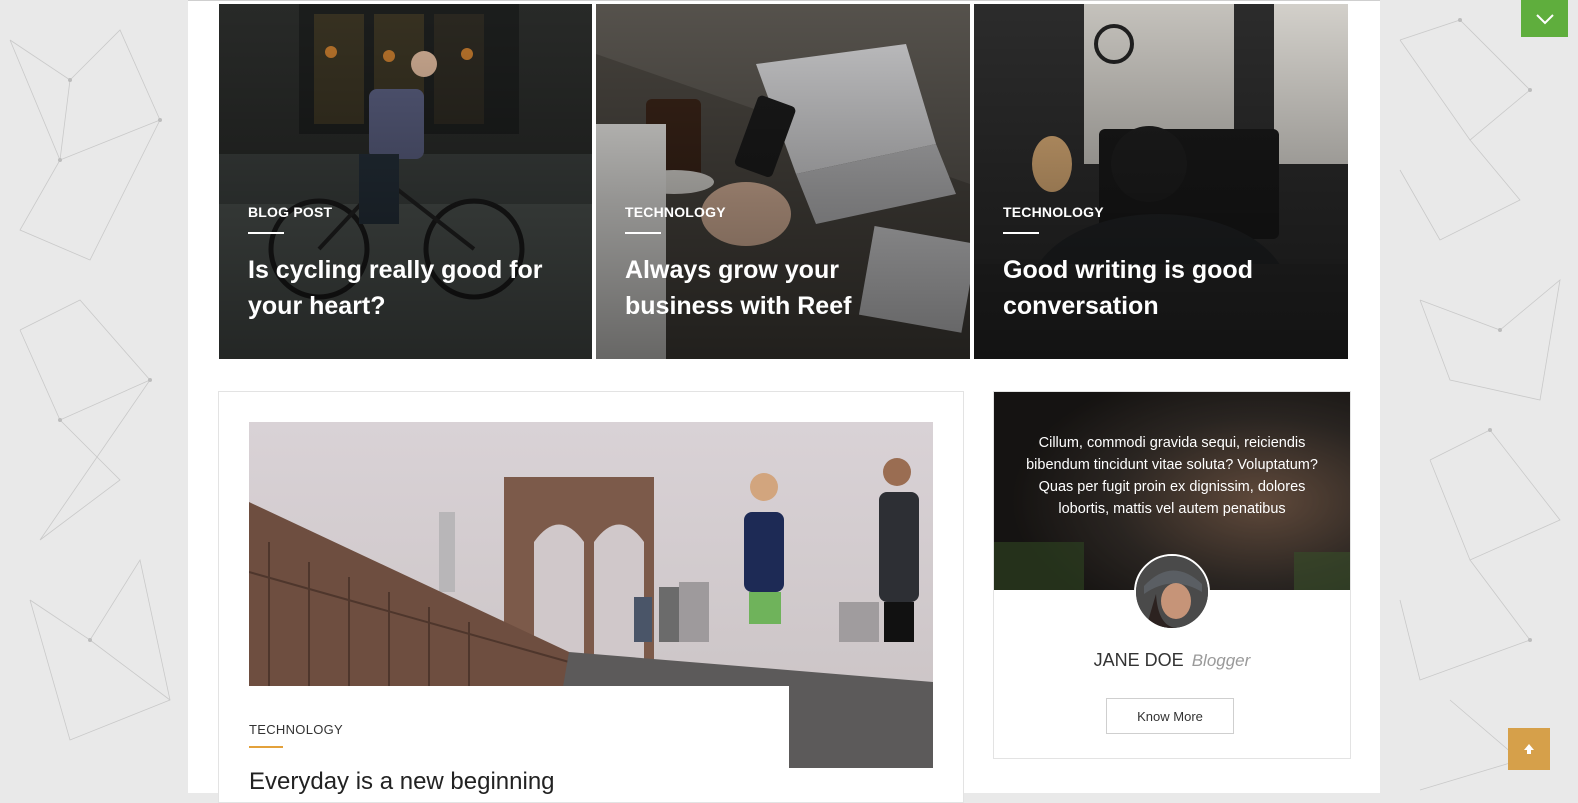 The width and height of the screenshot is (1578, 803). What do you see at coordinates (408, 288) in the screenshot?
I see `featured-title: Is cycling really good for your heart?` at bounding box center [408, 288].